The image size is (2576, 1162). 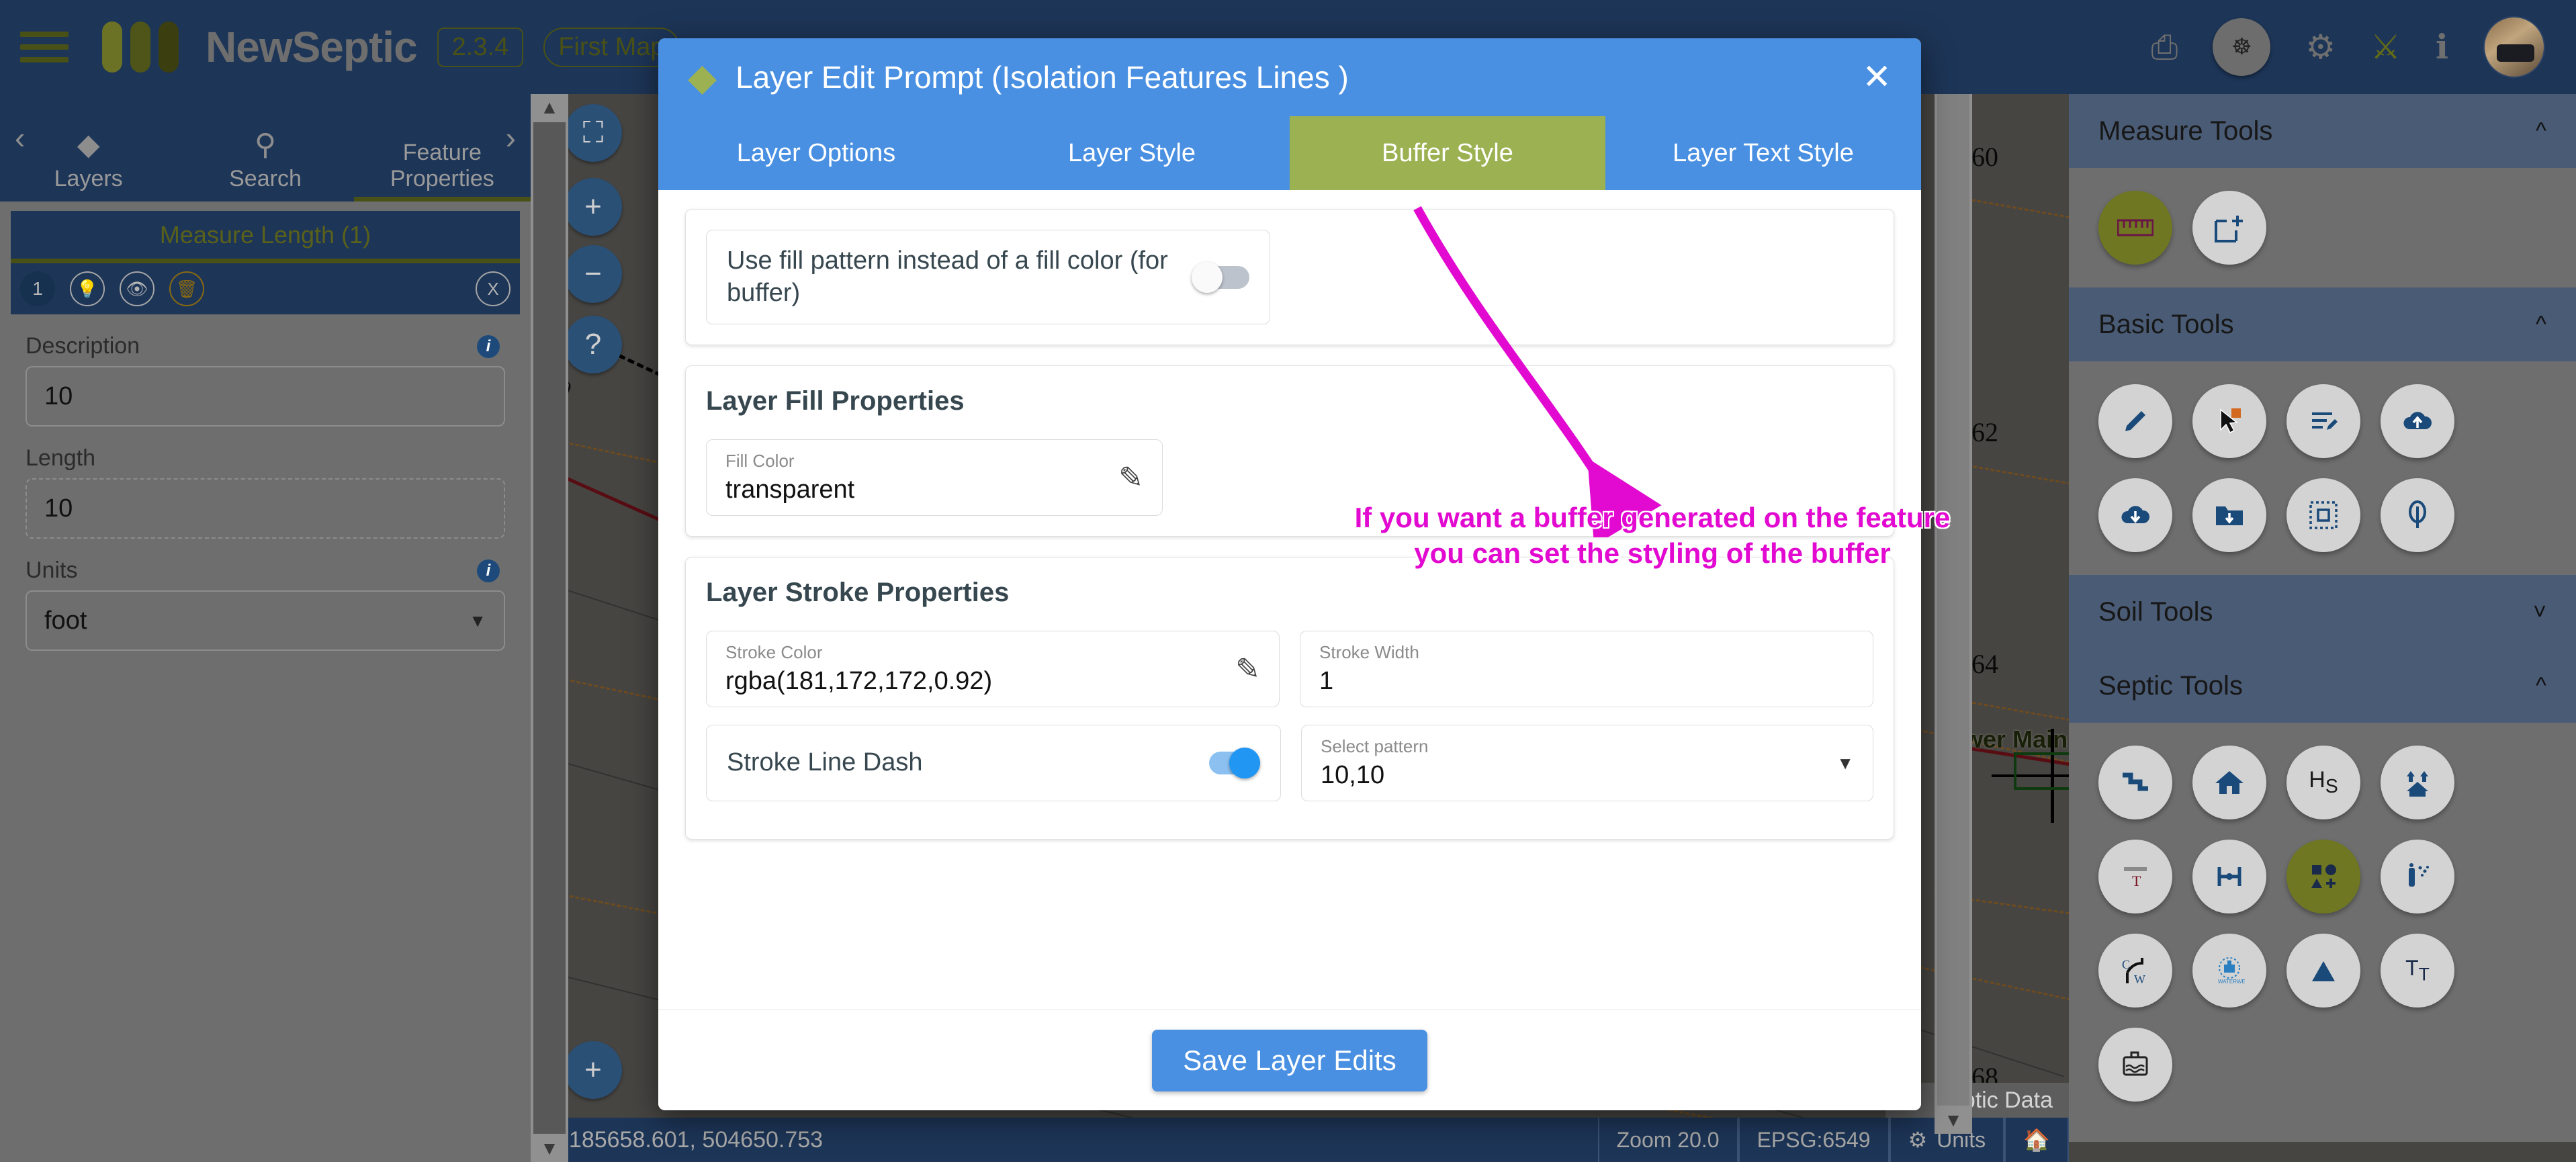 What do you see at coordinates (2135, 421) in the screenshot?
I see `draw-pencil-tool` at bounding box center [2135, 421].